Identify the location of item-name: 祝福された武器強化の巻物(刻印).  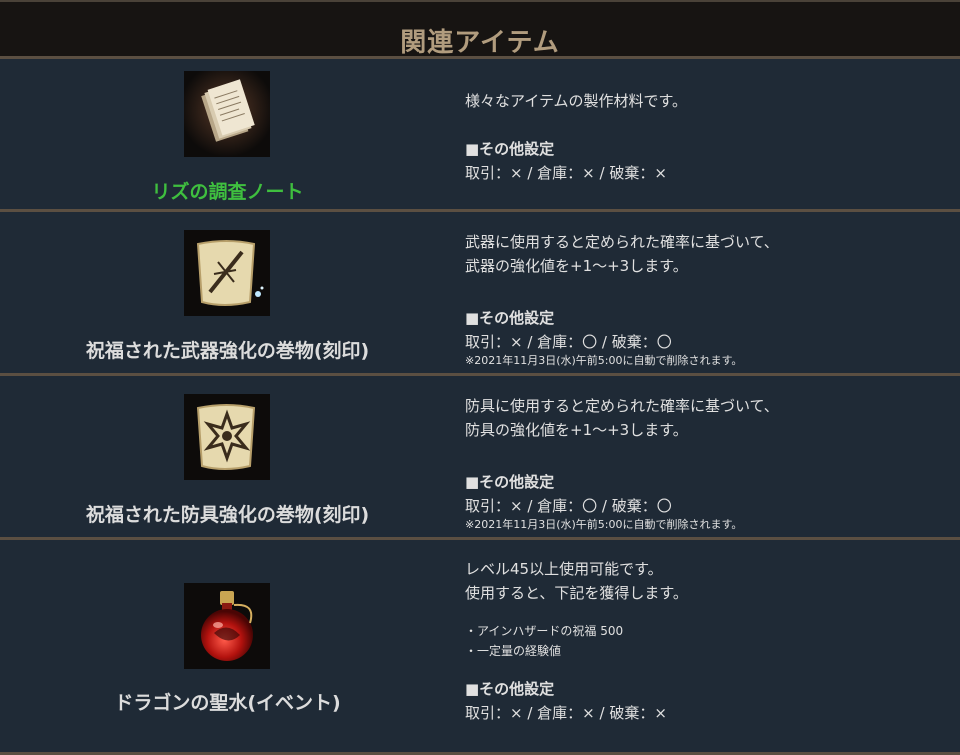
(227, 351).